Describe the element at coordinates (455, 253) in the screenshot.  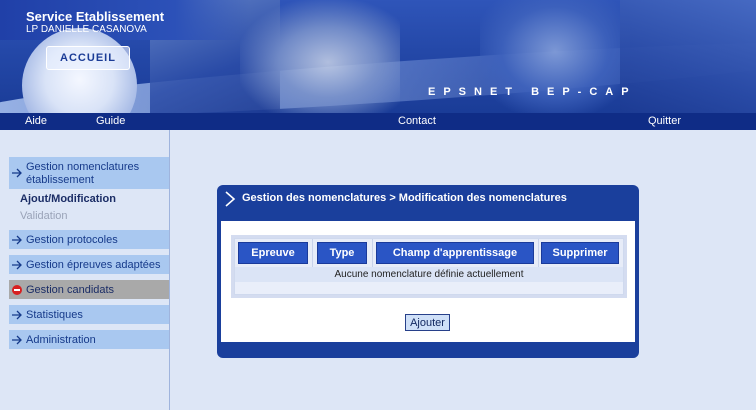
I see `column-header-champ: Champ d'apprentissage` at that location.